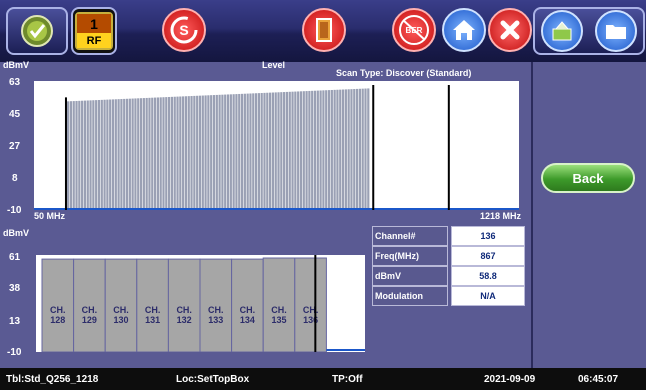 The image size is (646, 390). I want to click on exit-button, so click(324, 30).